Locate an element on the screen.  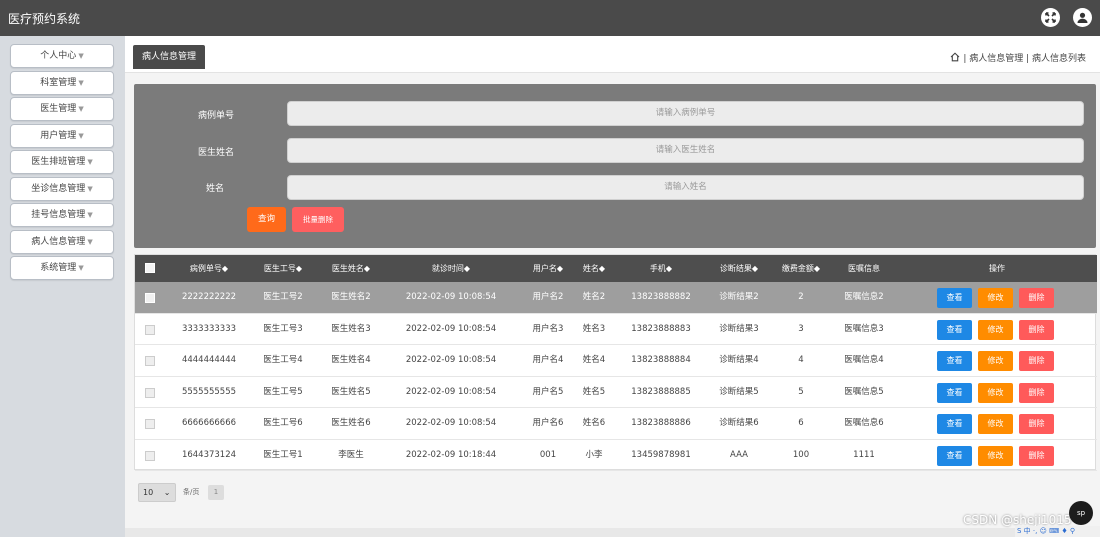
name-input: 请输入姓名 is located at coordinates (685, 187).